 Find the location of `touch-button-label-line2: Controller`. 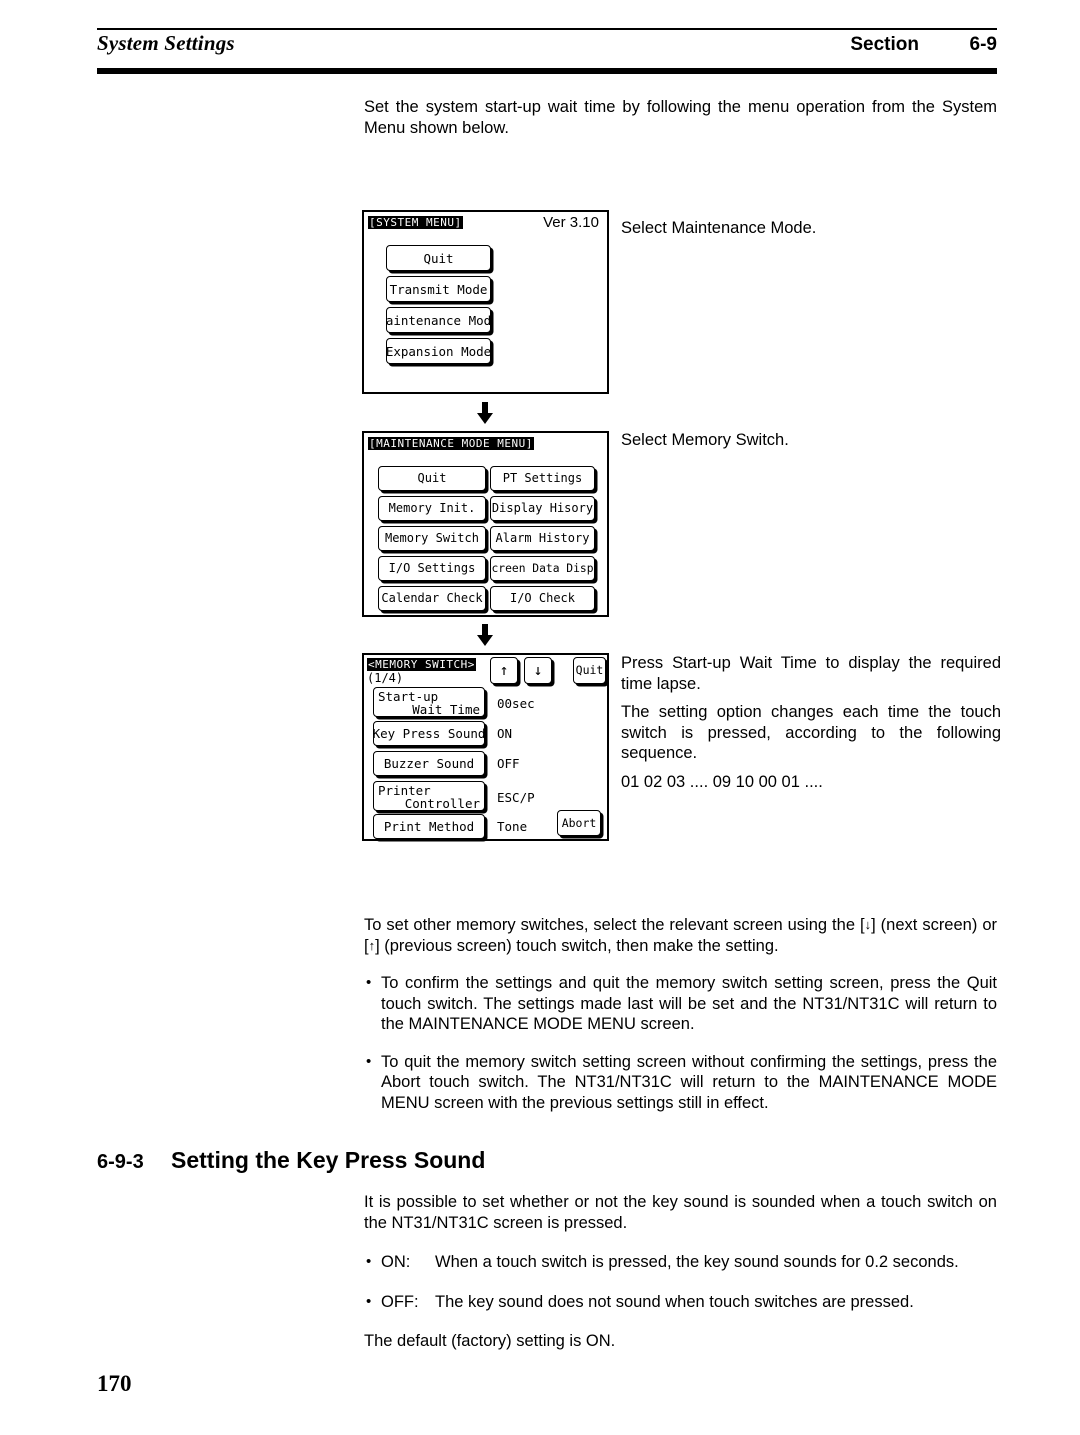

touch-button-label-line2: Controller is located at coordinates (442, 803).